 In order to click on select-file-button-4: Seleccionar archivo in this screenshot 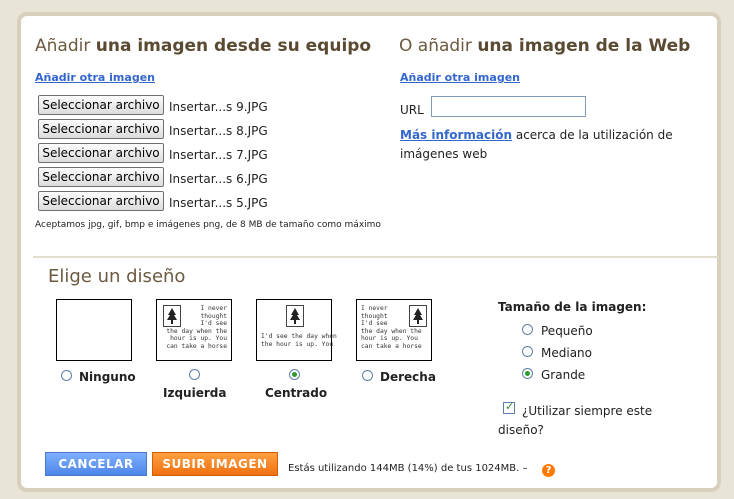, I will do `click(101, 177)`.